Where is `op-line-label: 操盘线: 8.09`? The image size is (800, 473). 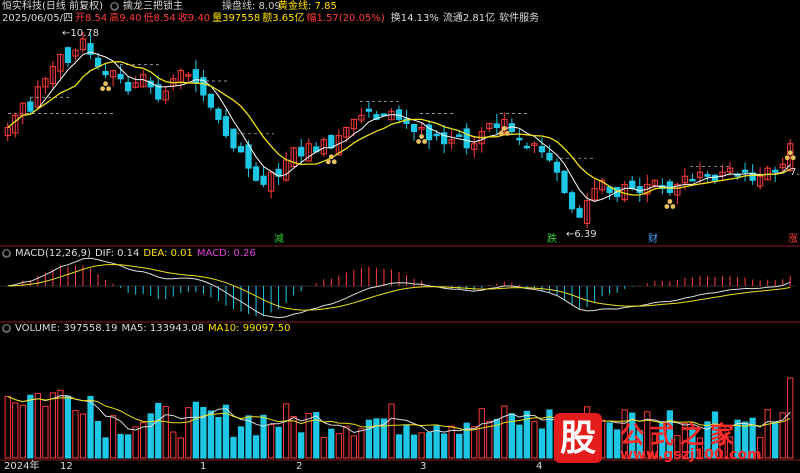
op-line-label: 操盘线: 8.09 is located at coordinates (251, 6).